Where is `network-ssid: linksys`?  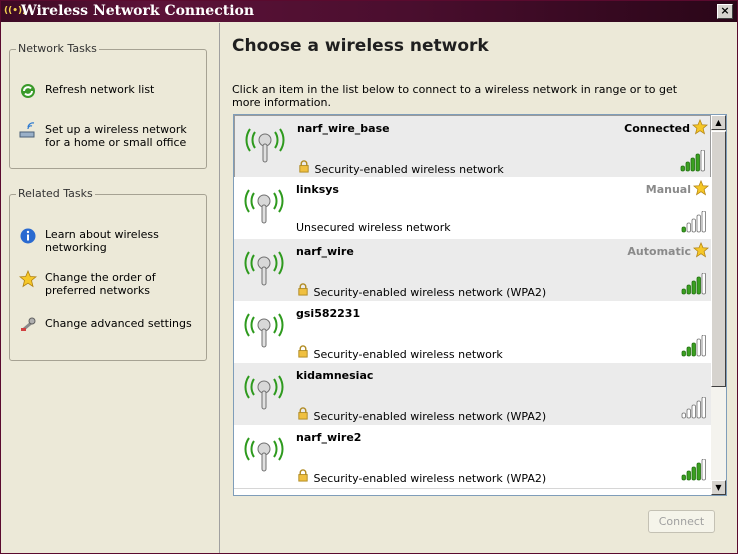
network-ssid: linksys is located at coordinates (317, 189).